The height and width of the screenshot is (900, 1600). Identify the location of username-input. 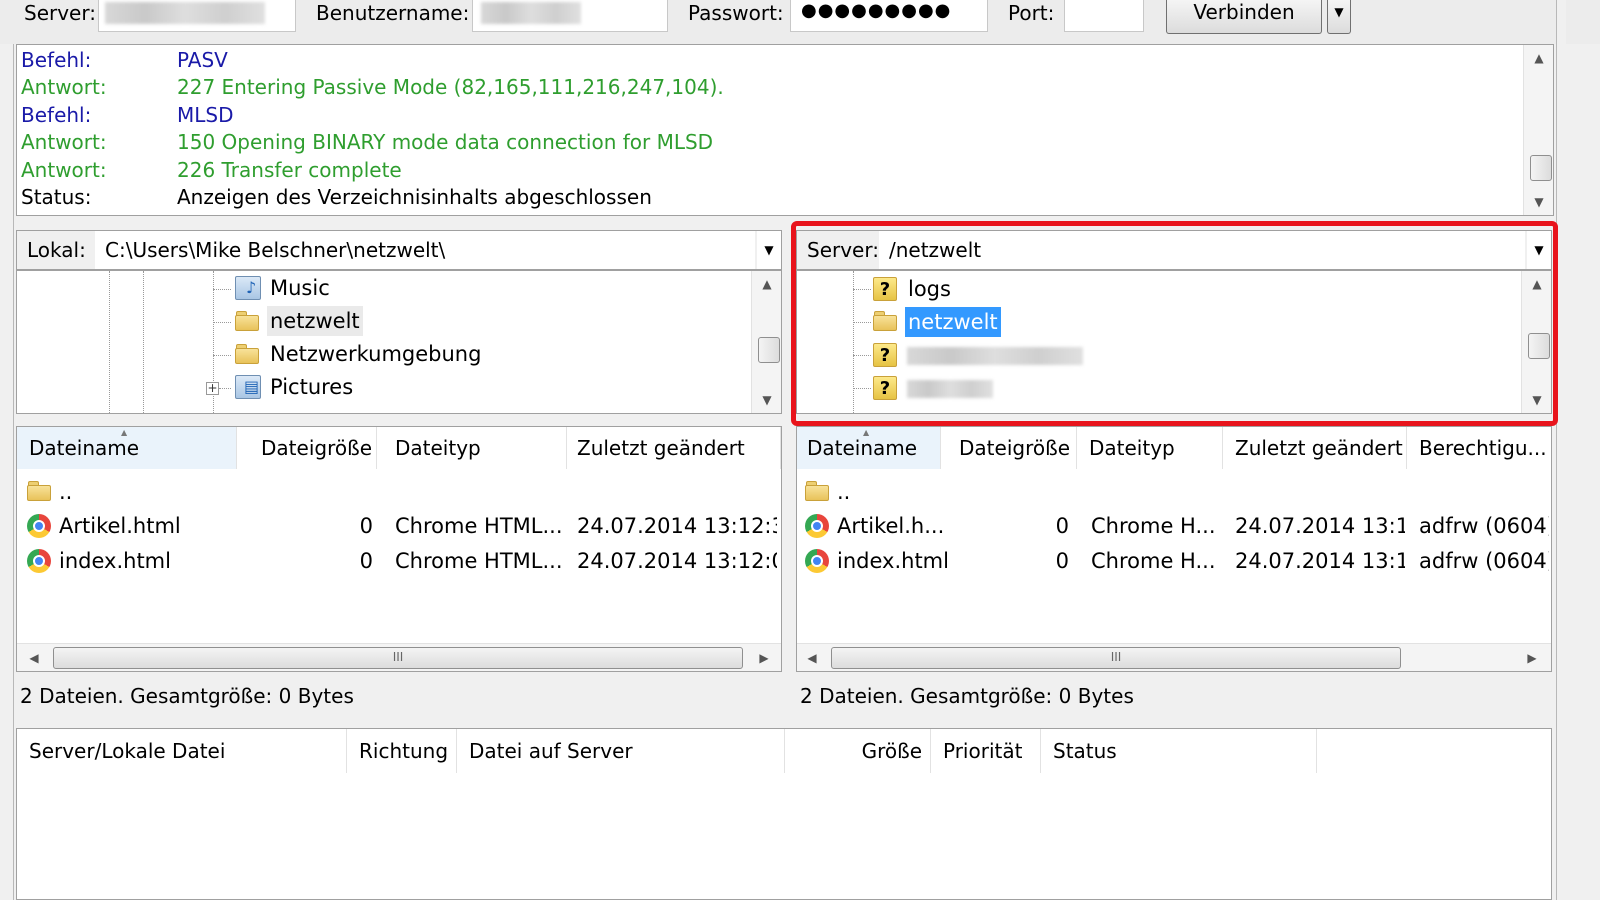
(570, 16).